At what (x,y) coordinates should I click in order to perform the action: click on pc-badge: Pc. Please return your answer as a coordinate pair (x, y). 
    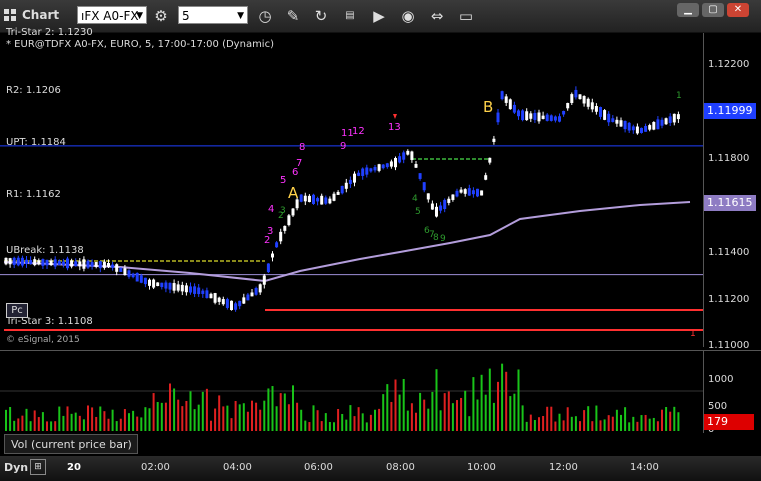
    Looking at the image, I should click on (17, 310).